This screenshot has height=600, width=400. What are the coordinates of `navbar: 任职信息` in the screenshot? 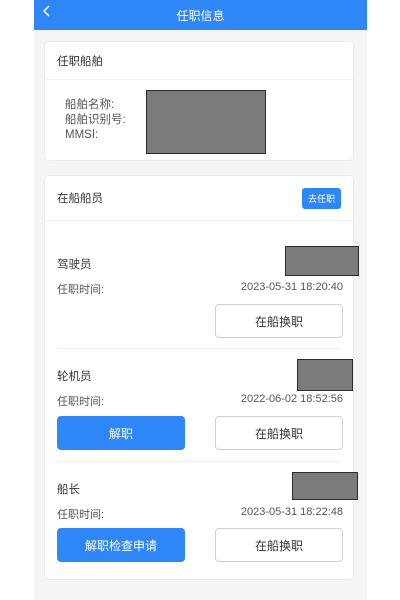 It's located at (200, 15).